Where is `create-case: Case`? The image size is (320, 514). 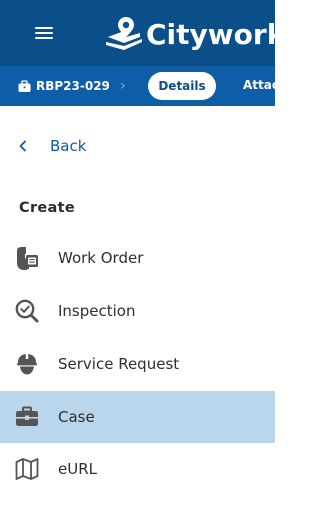
create-case: Case is located at coordinates (137, 417).